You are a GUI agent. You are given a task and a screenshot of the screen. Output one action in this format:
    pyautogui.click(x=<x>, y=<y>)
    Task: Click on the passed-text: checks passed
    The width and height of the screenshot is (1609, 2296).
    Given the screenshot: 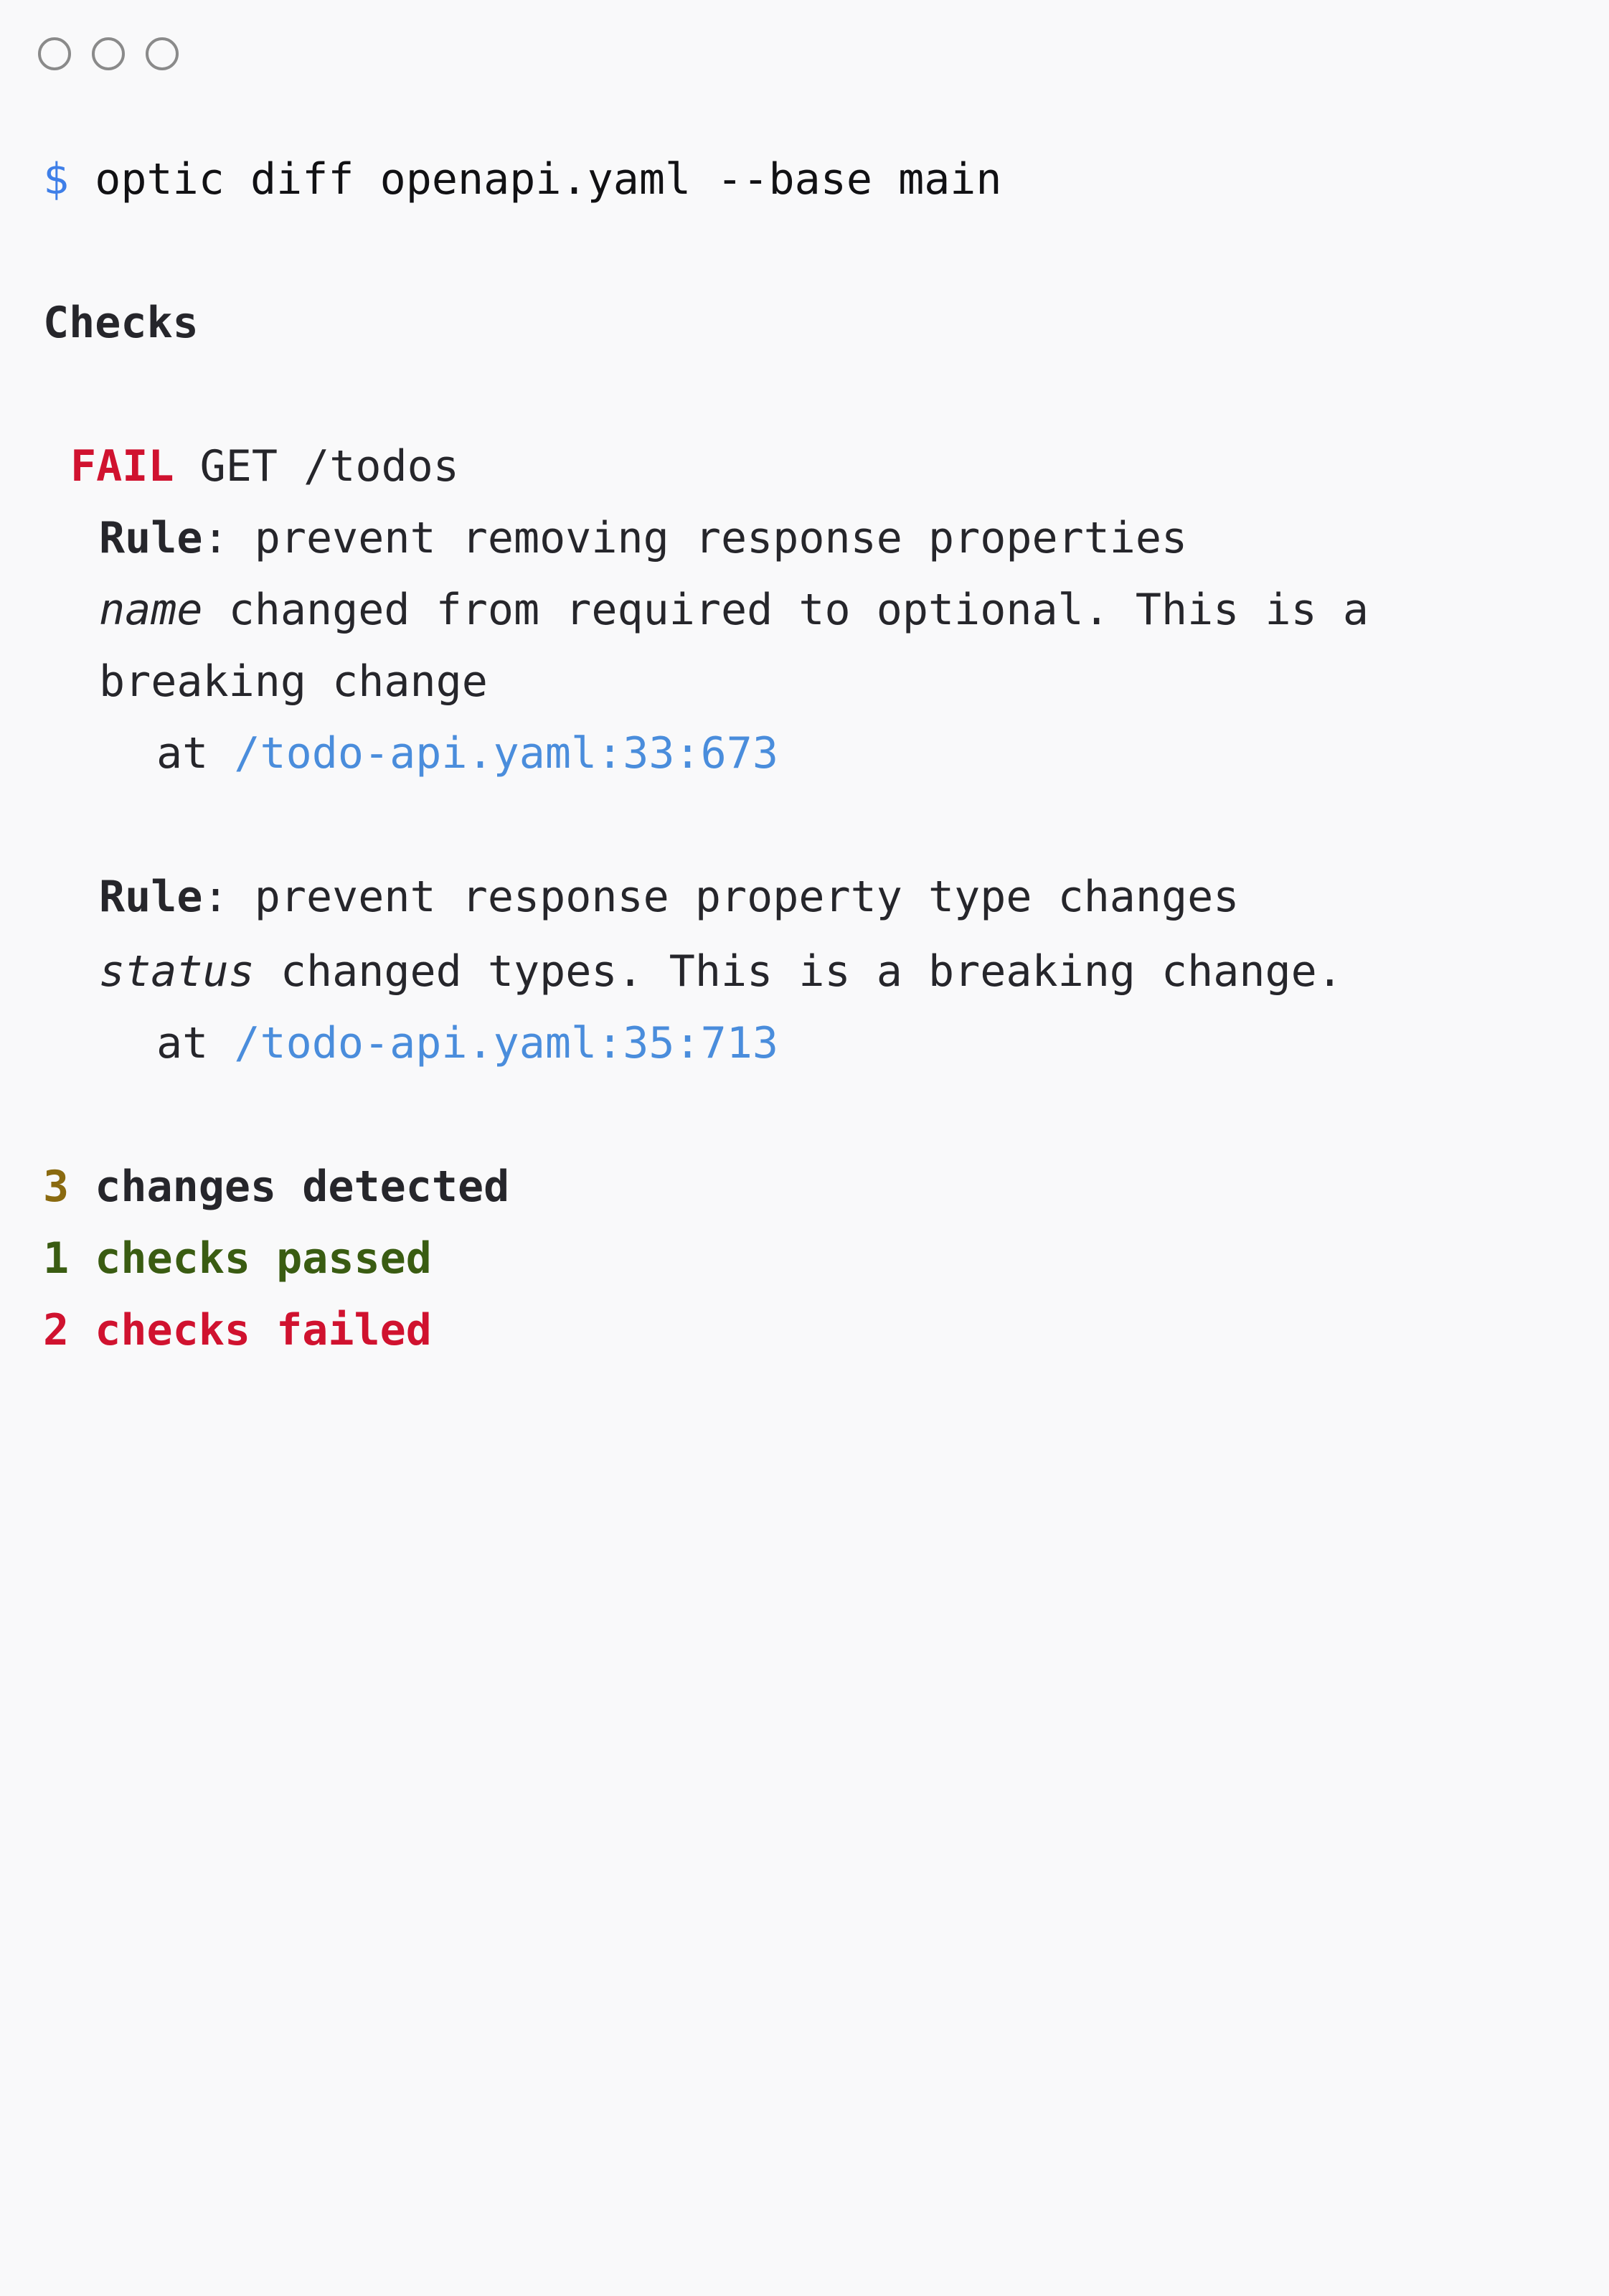 What is the action you would take?
    pyautogui.click(x=263, y=1258)
    